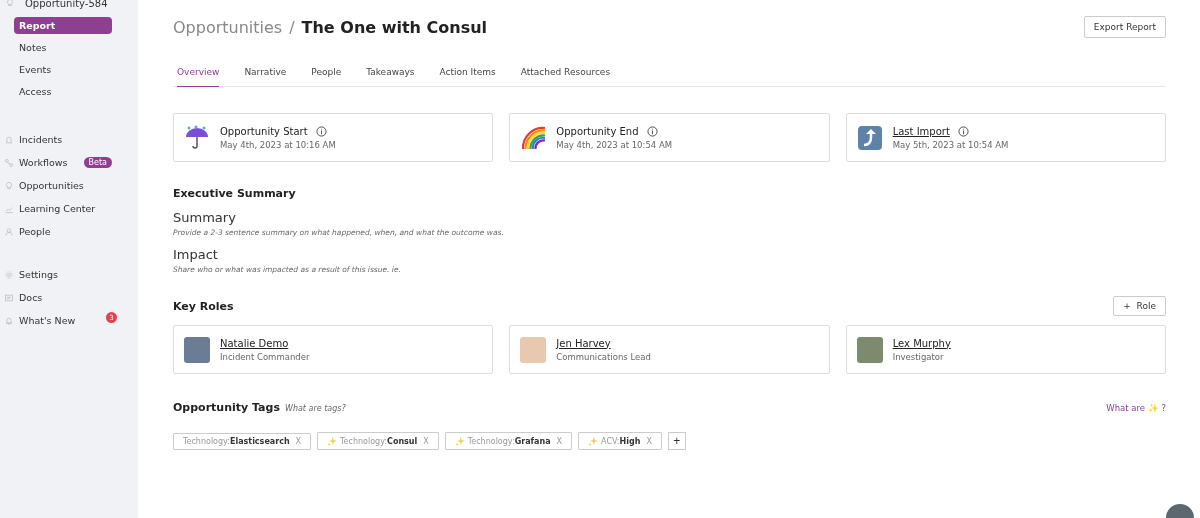 The width and height of the screenshot is (1200, 518). What do you see at coordinates (394, 27) in the screenshot?
I see `page-title: The One with Consul` at bounding box center [394, 27].